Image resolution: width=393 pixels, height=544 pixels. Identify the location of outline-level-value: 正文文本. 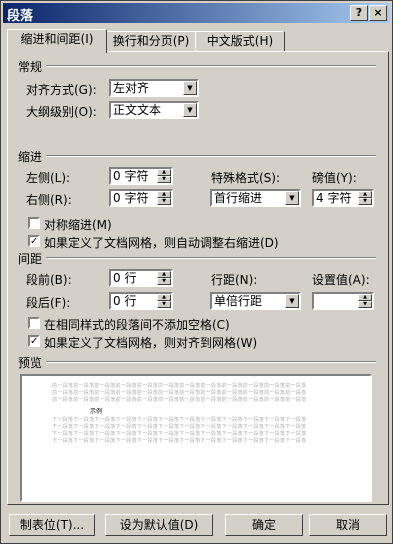
(137, 110).